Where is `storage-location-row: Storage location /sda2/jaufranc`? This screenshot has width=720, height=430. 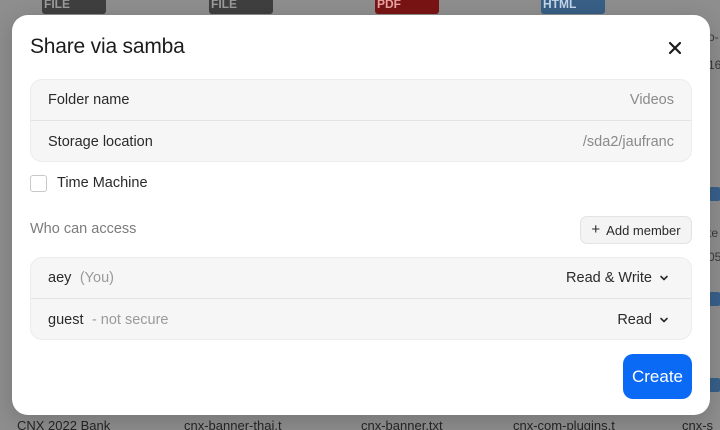
storage-location-row: Storage location /sda2/jaufranc is located at coordinates (361, 141).